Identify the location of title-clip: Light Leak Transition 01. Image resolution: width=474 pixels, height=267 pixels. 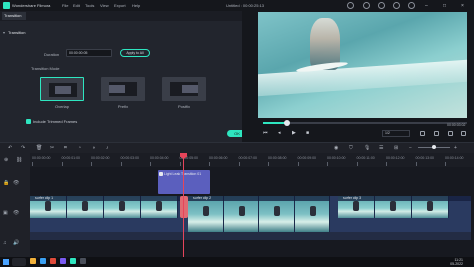
(184, 182).